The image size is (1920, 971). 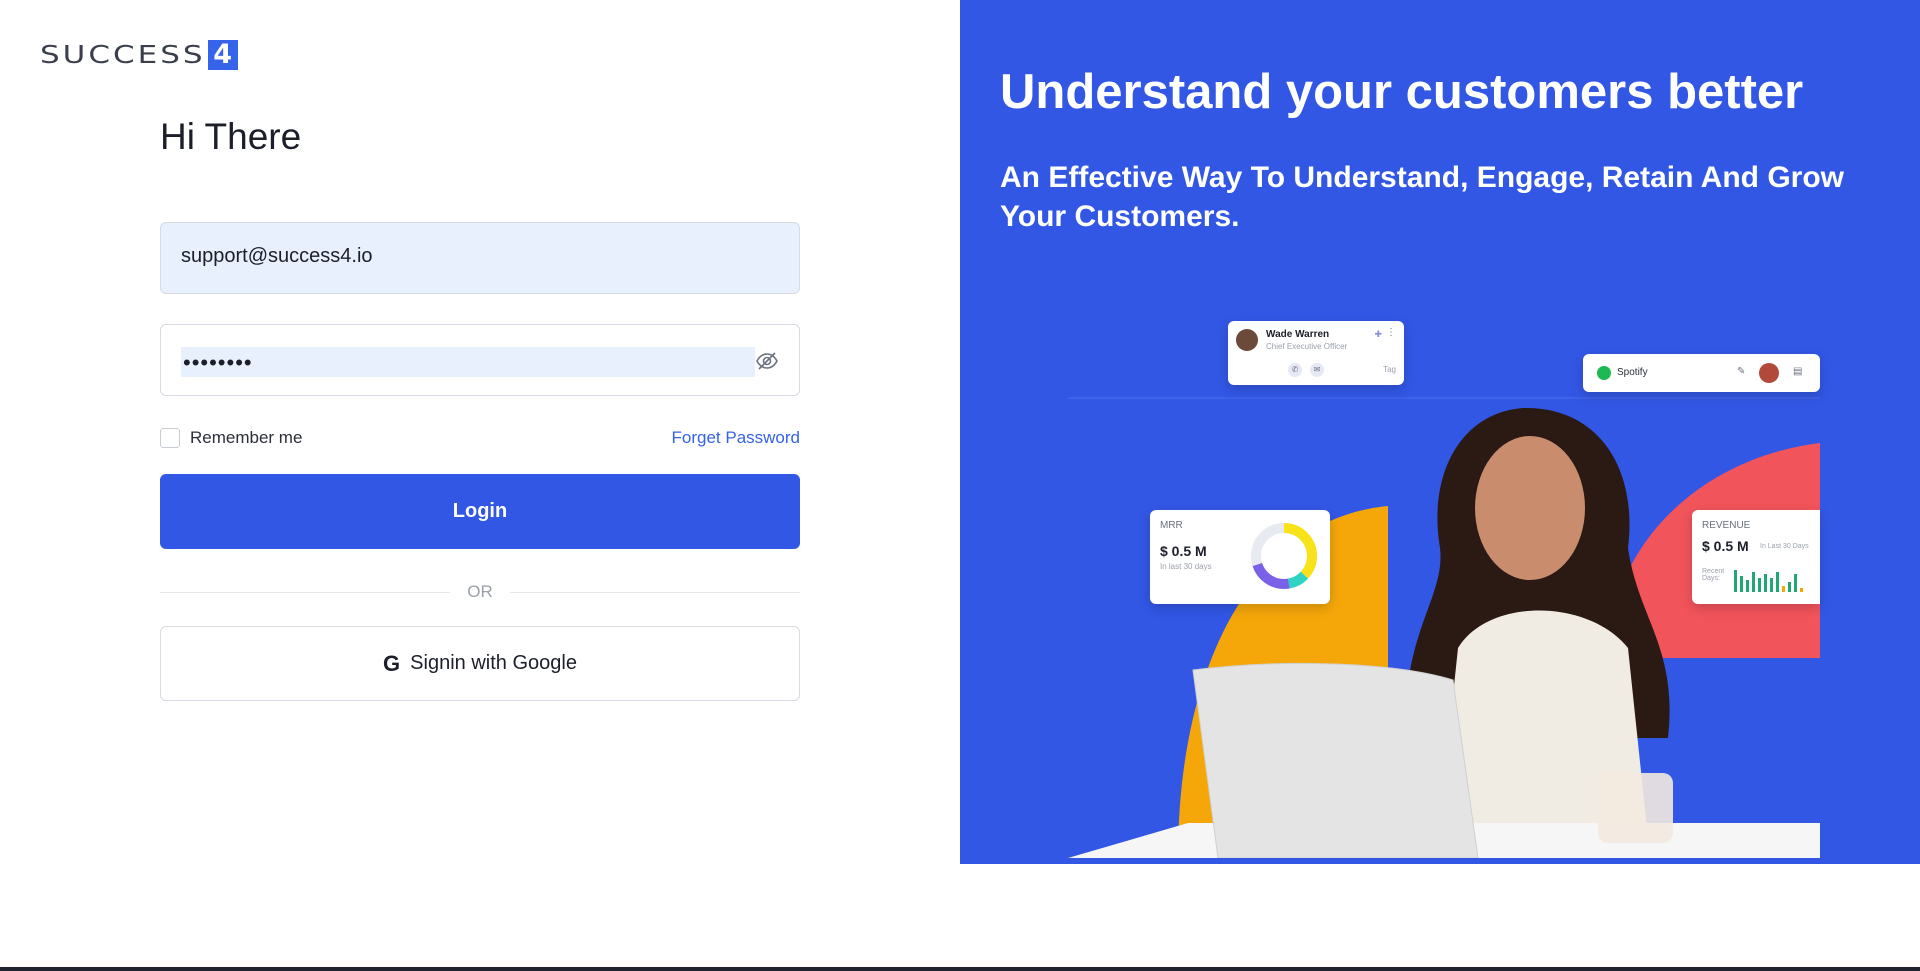 I want to click on contact-avatar, so click(x=1247, y=340).